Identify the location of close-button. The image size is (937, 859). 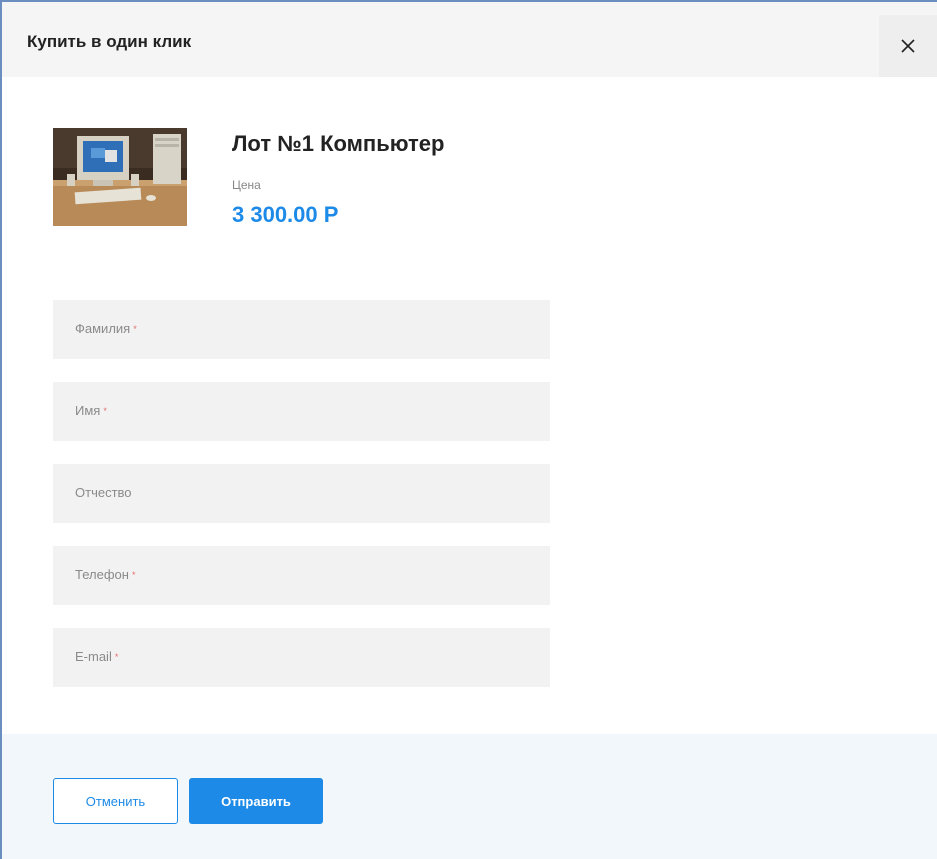
(908, 46).